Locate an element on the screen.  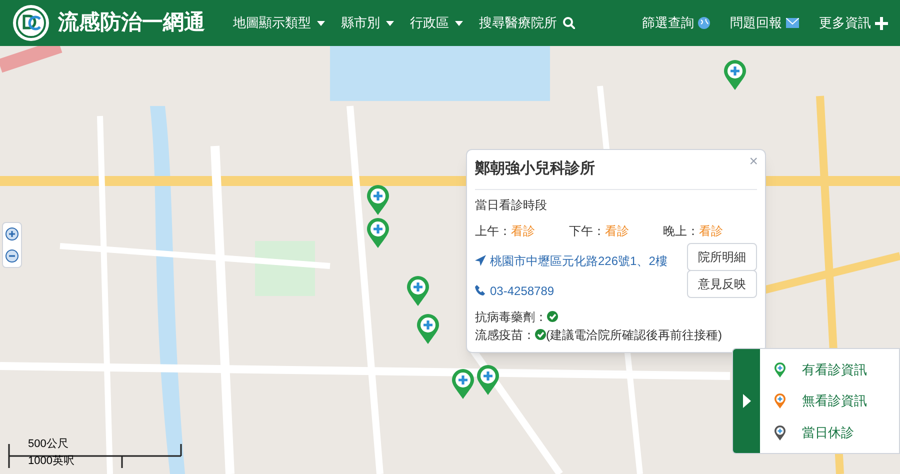
phone-link: 03-4258789 is located at coordinates (522, 291).